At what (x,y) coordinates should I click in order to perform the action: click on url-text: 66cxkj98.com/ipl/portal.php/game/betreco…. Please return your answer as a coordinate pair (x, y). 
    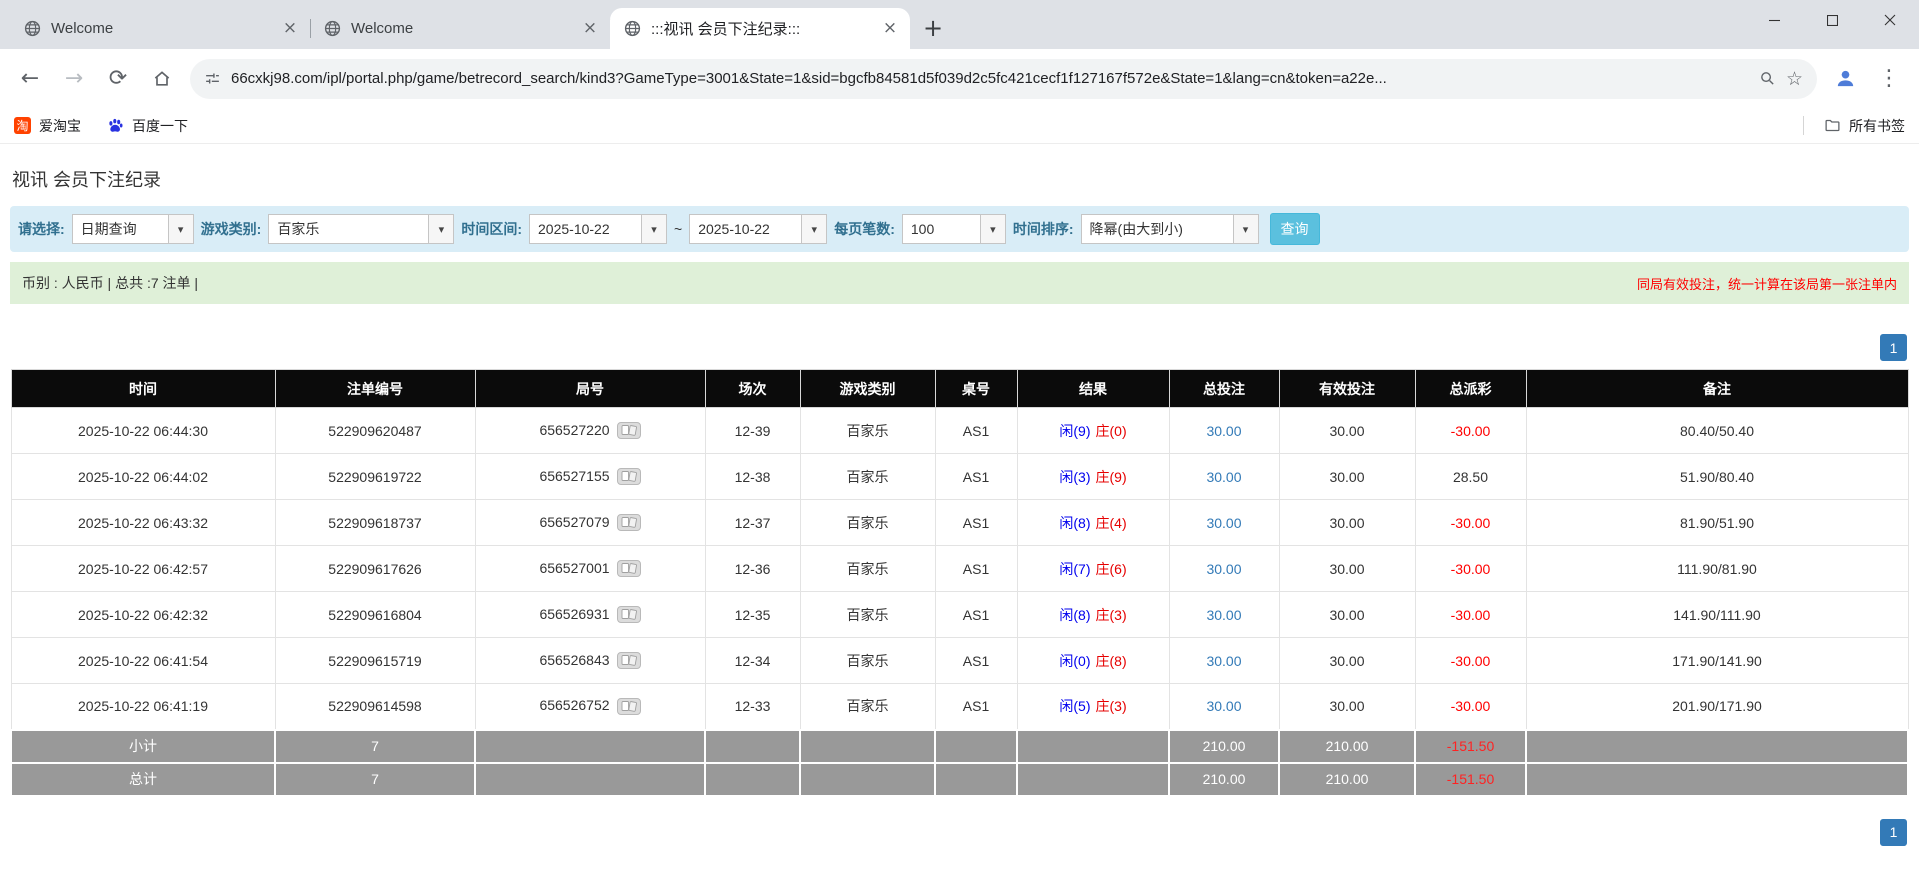
    Looking at the image, I should click on (990, 78).